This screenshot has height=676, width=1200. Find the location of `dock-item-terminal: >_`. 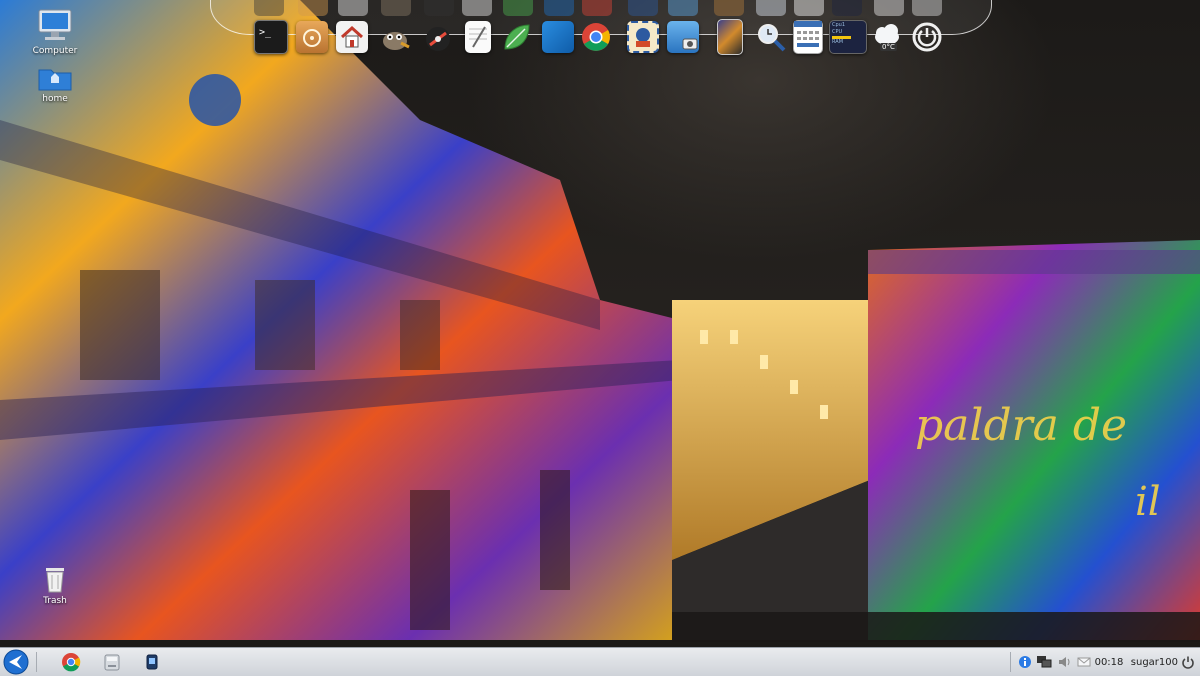

dock-item-terminal: >_ is located at coordinates (271, 37).